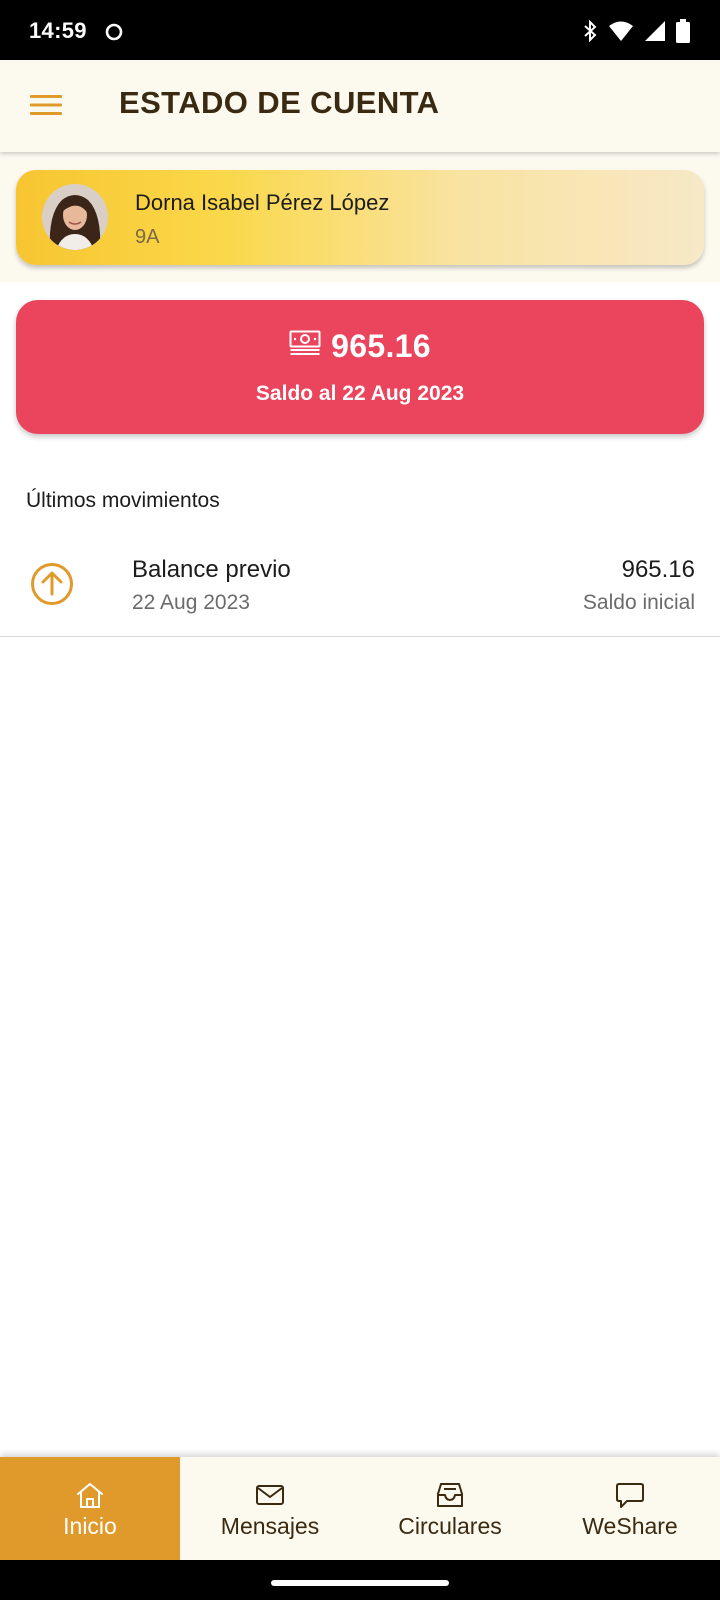  Describe the element at coordinates (360, 367) in the screenshot. I see `balance-card: 965.16 Saldo al 22 Aug 2023` at that location.